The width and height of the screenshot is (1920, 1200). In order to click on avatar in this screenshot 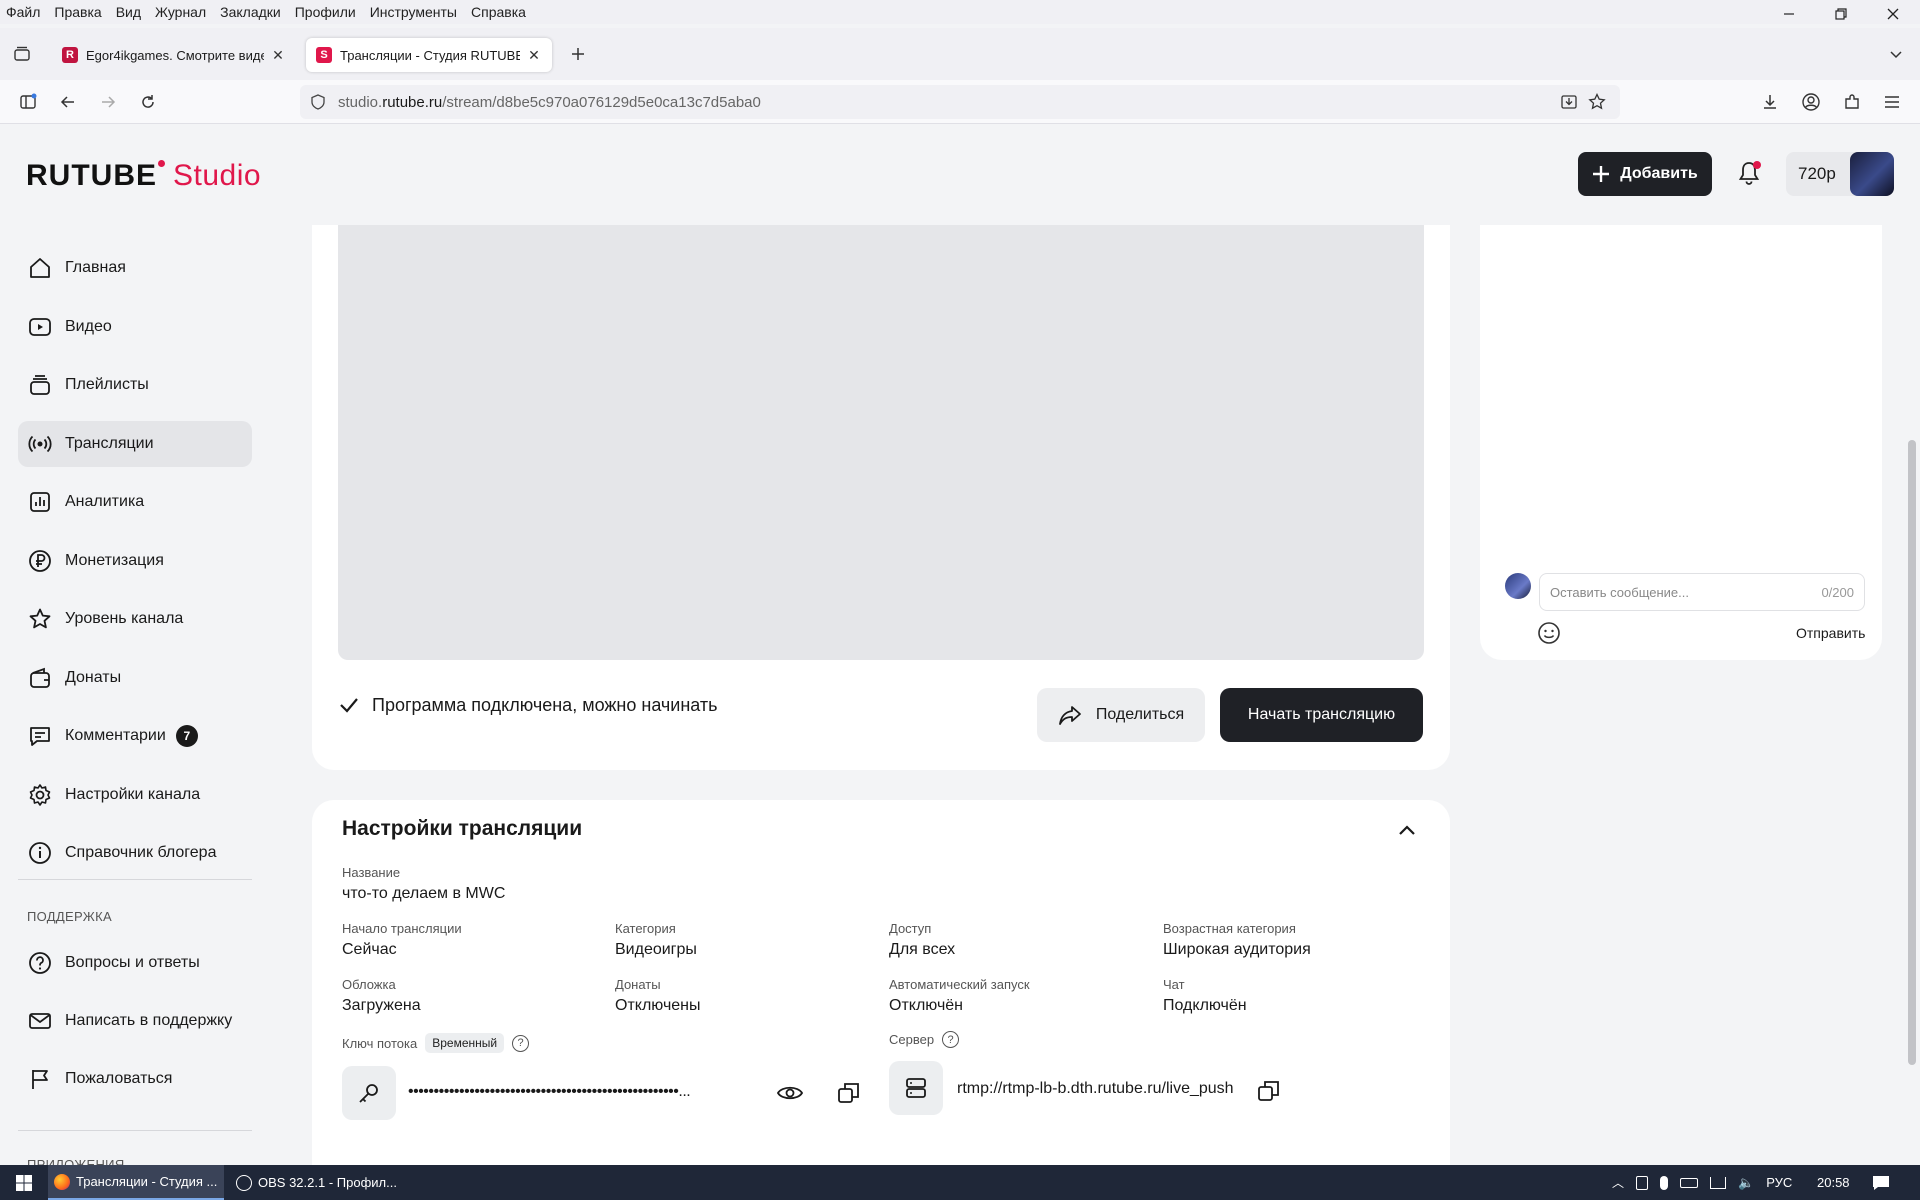, I will do `click(1872, 174)`.